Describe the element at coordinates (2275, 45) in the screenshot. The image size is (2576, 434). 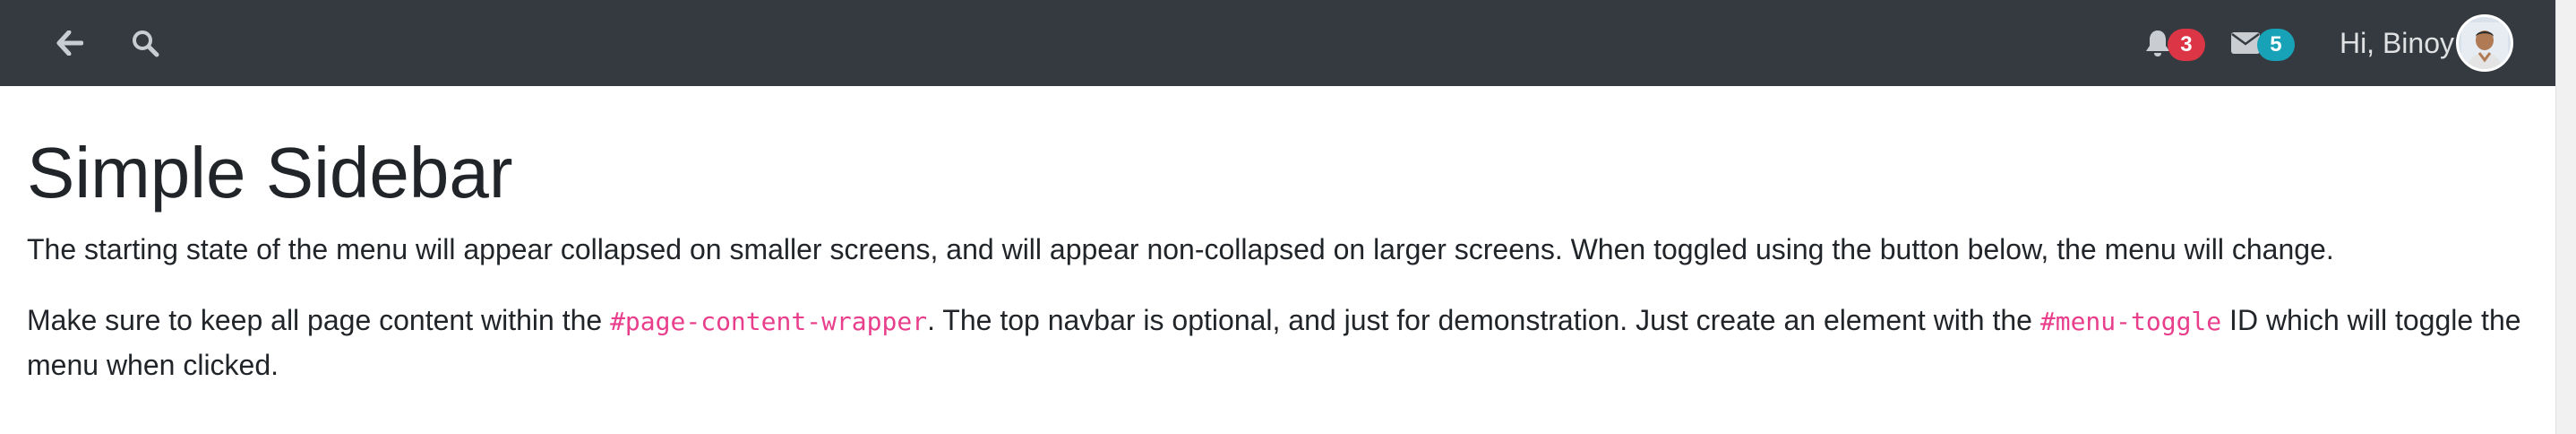
I see `messages-count-badge: 5` at that location.